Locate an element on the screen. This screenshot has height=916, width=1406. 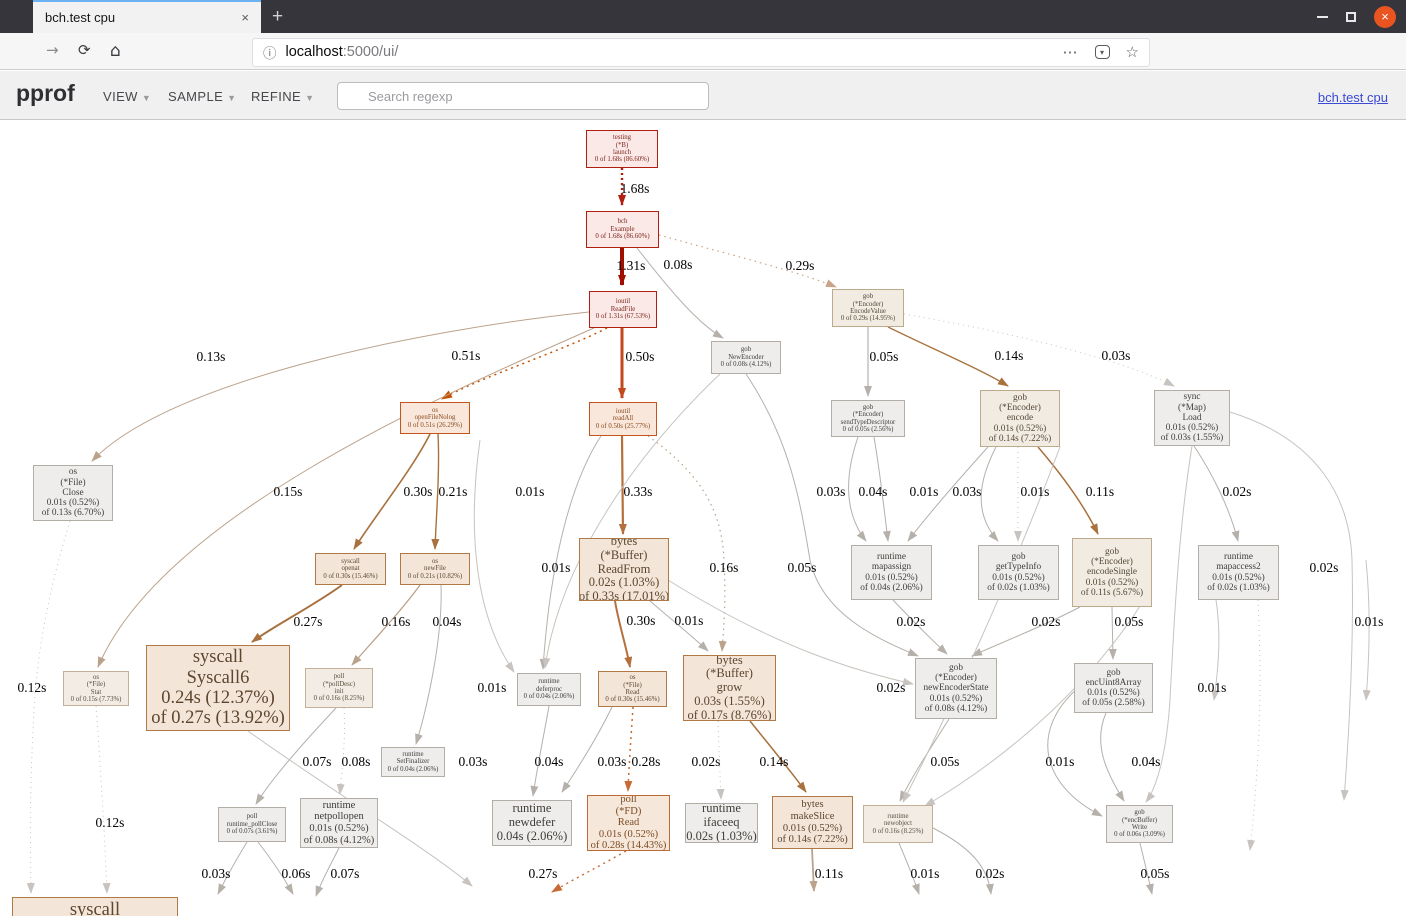
node-syscall-openat: syscall openat 0 of 0.30s (15.46%) is located at coordinates (350, 569).